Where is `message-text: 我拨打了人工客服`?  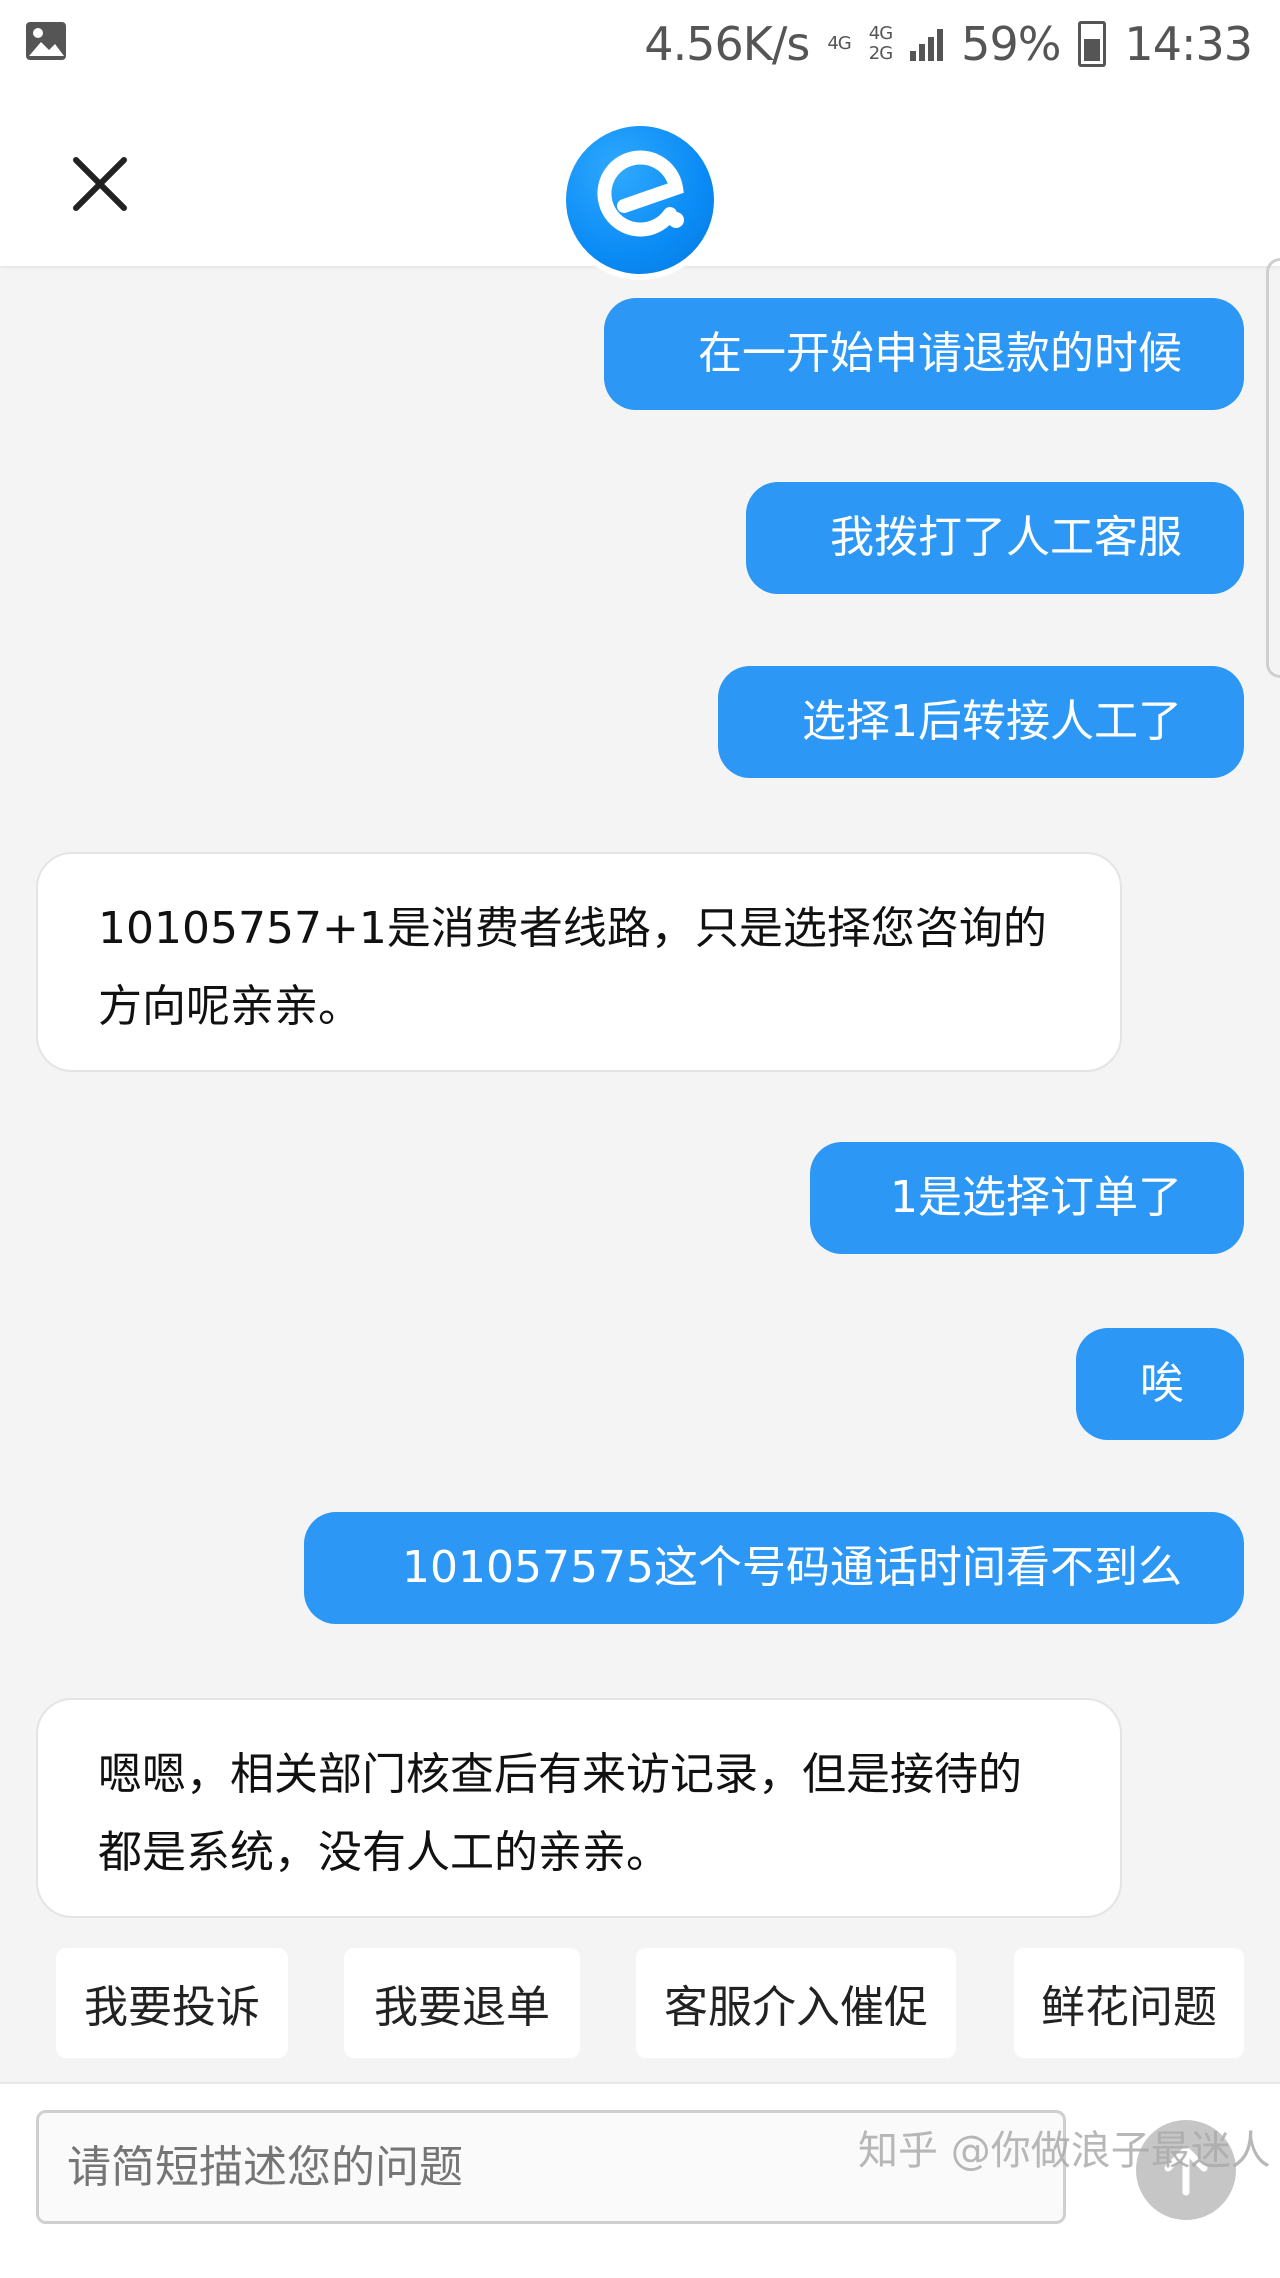
message-text: 我拨打了人工客服 is located at coordinates (1006, 537).